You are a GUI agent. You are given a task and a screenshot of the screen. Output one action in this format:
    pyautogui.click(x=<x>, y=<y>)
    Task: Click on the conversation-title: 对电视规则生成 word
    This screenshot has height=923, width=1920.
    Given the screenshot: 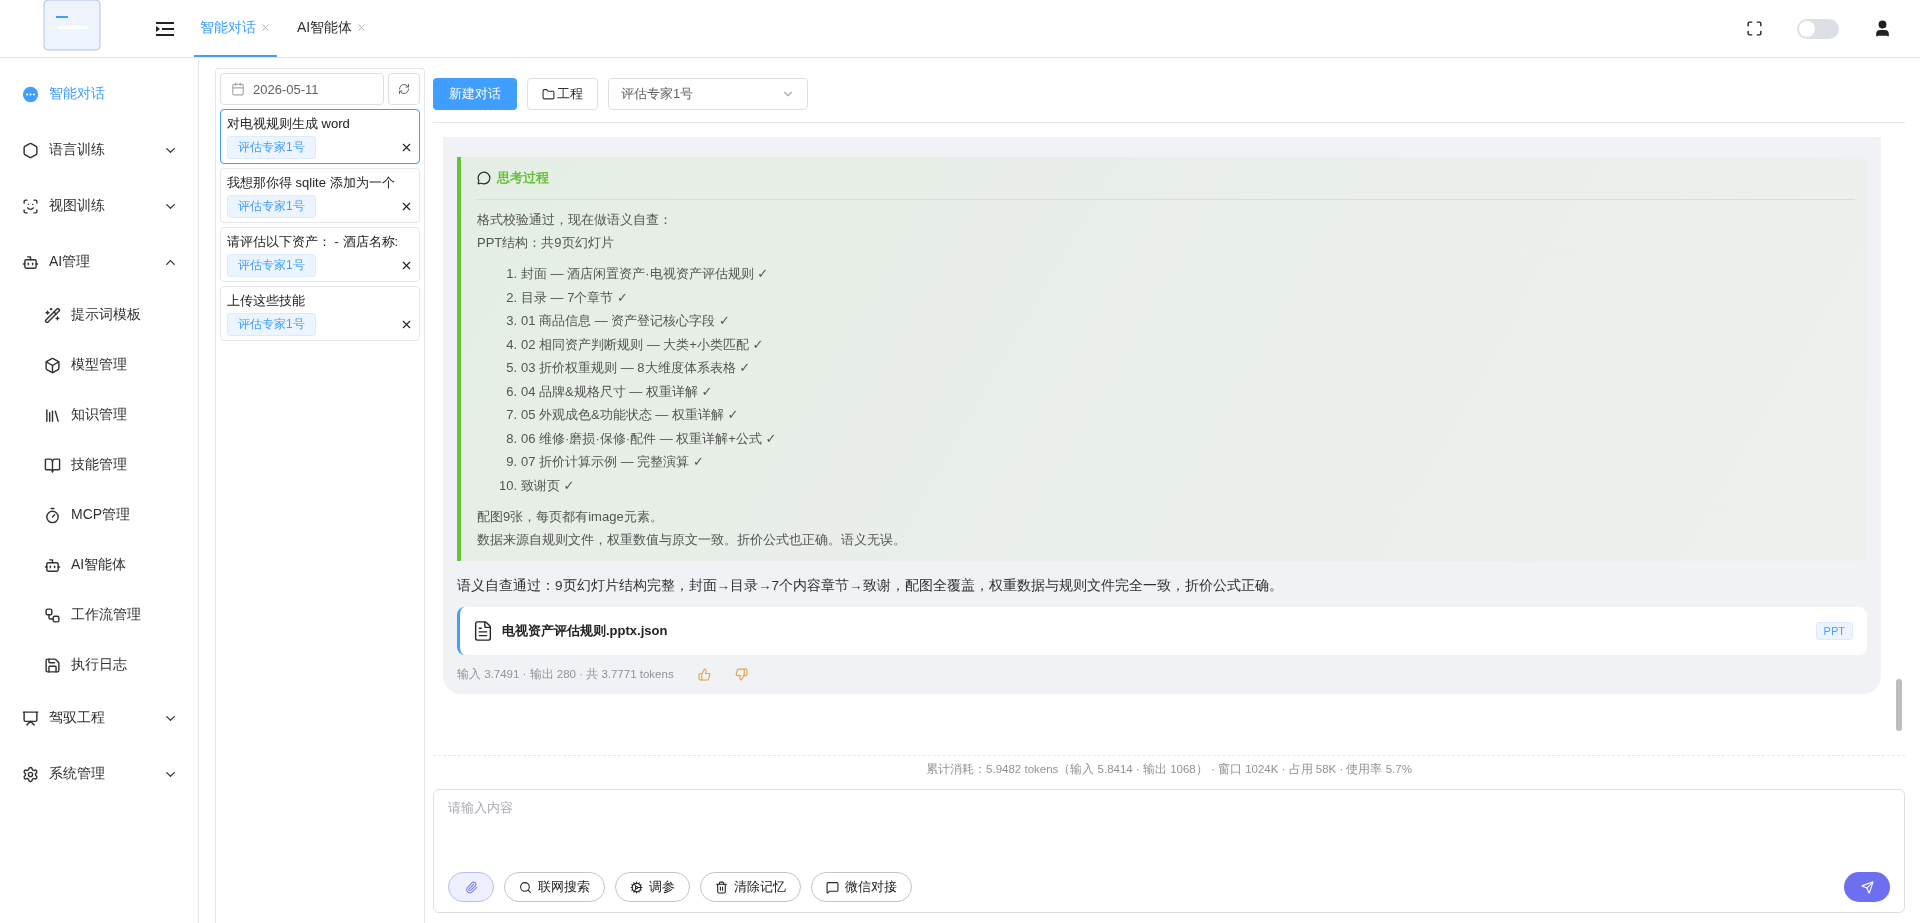 What is the action you would take?
    pyautogui.click(x=289, y=124)
    